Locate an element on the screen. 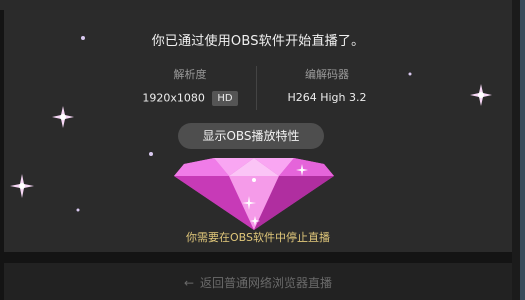 Image resolution: width=525 pixels, height=300 pixels. bottom-bar: ← 返回普通网络浏览器直播 is located at coordinates (258, 281).